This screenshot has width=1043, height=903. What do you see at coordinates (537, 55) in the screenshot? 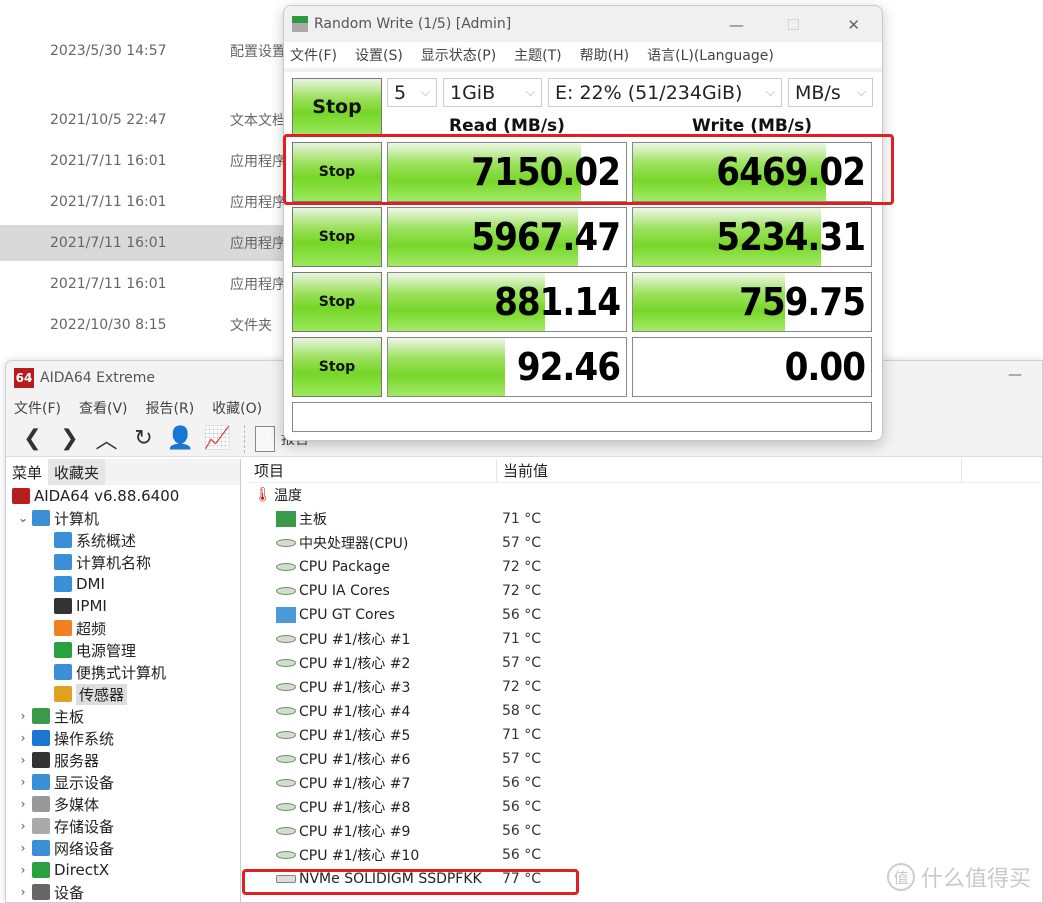
I see `menu-theme: 主题(T)` at bounding box center [537, 55].